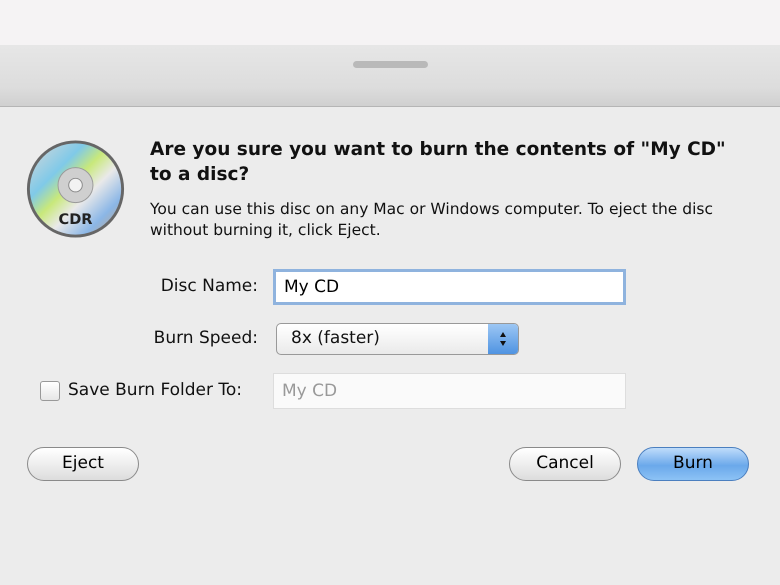 The width and height of the screenshot is (780, 585). I want to click on dialog-button: Eject, so click(83, 464).